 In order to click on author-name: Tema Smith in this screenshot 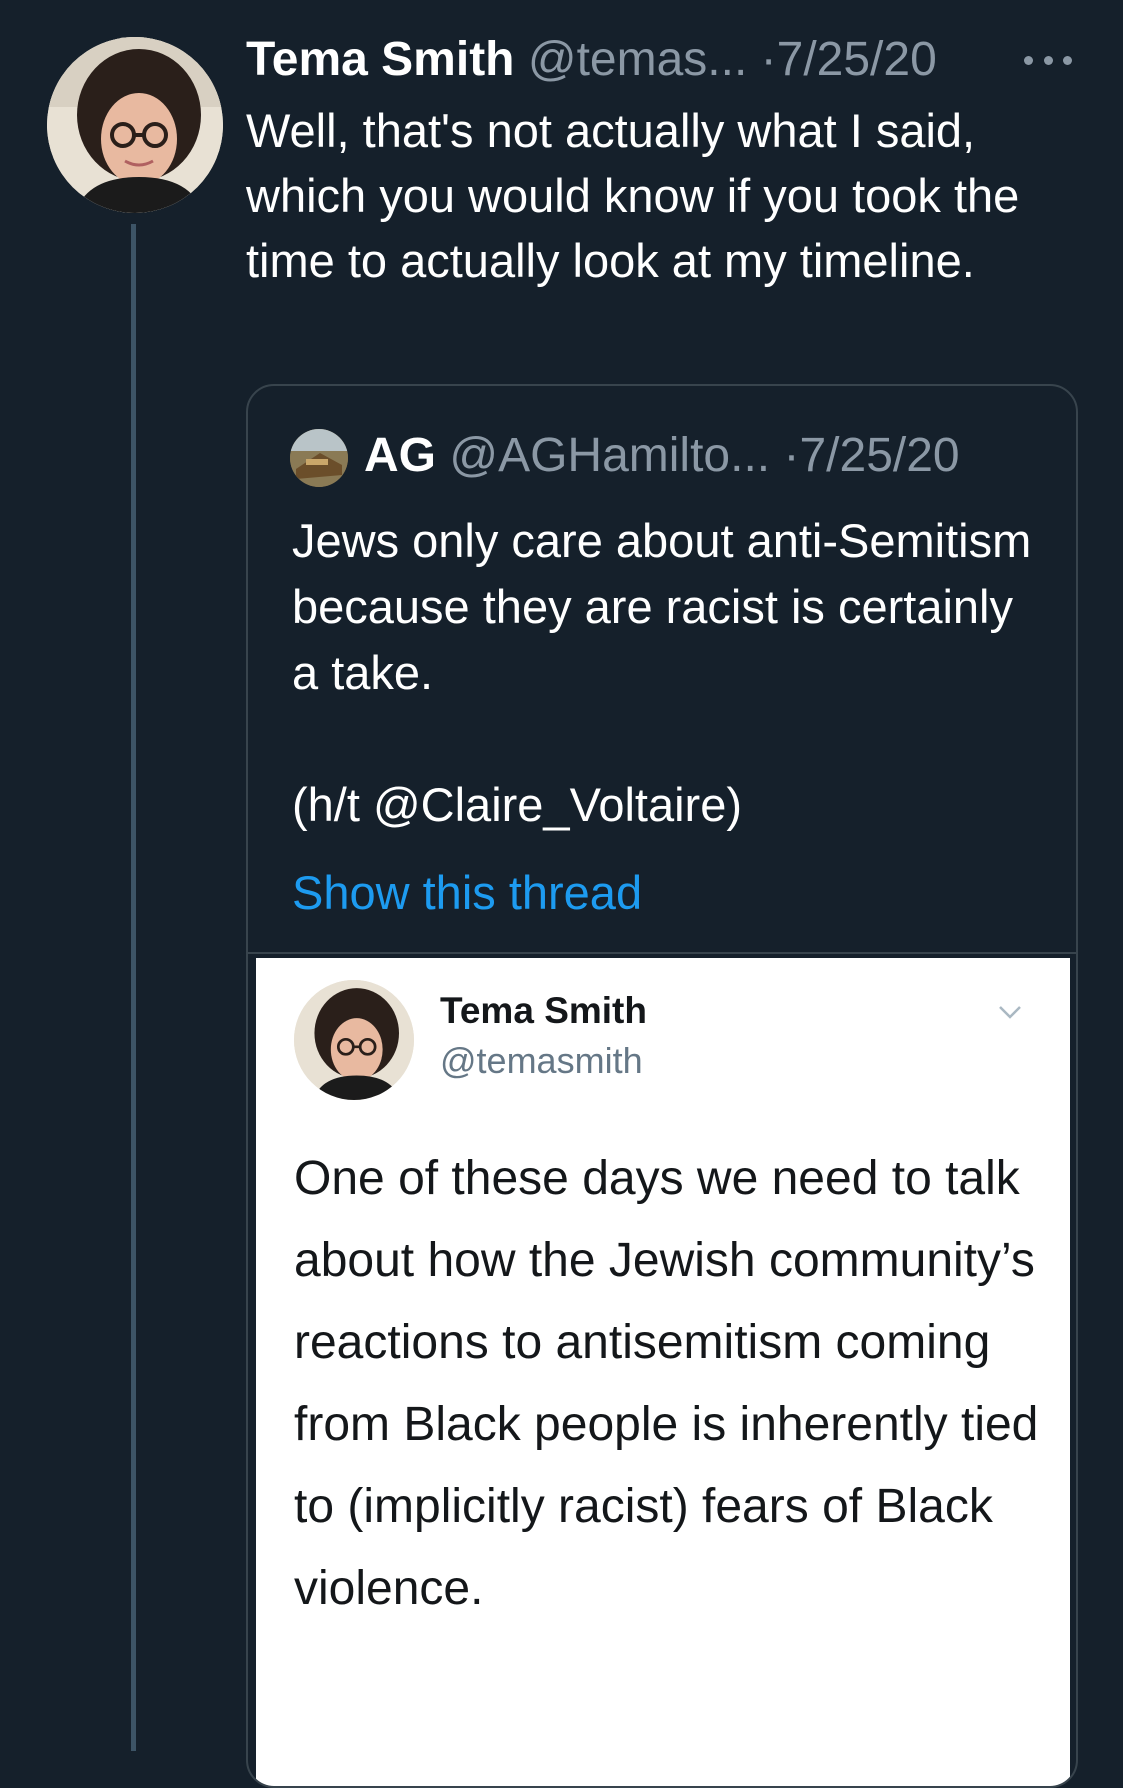, I will do `click(380, 59)`.